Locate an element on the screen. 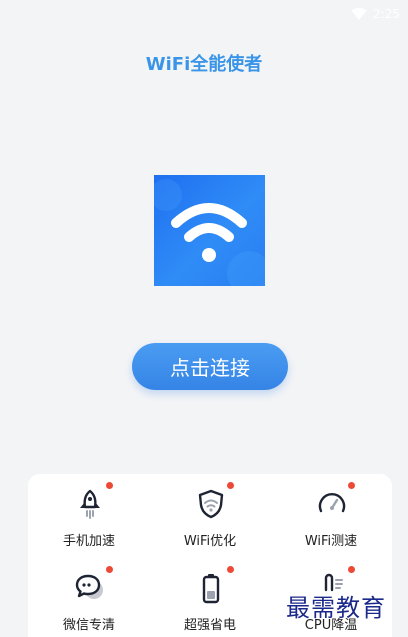 This screenshot has width=408, height=637. wifi-signal-icon is located at coordinates (359, 14).